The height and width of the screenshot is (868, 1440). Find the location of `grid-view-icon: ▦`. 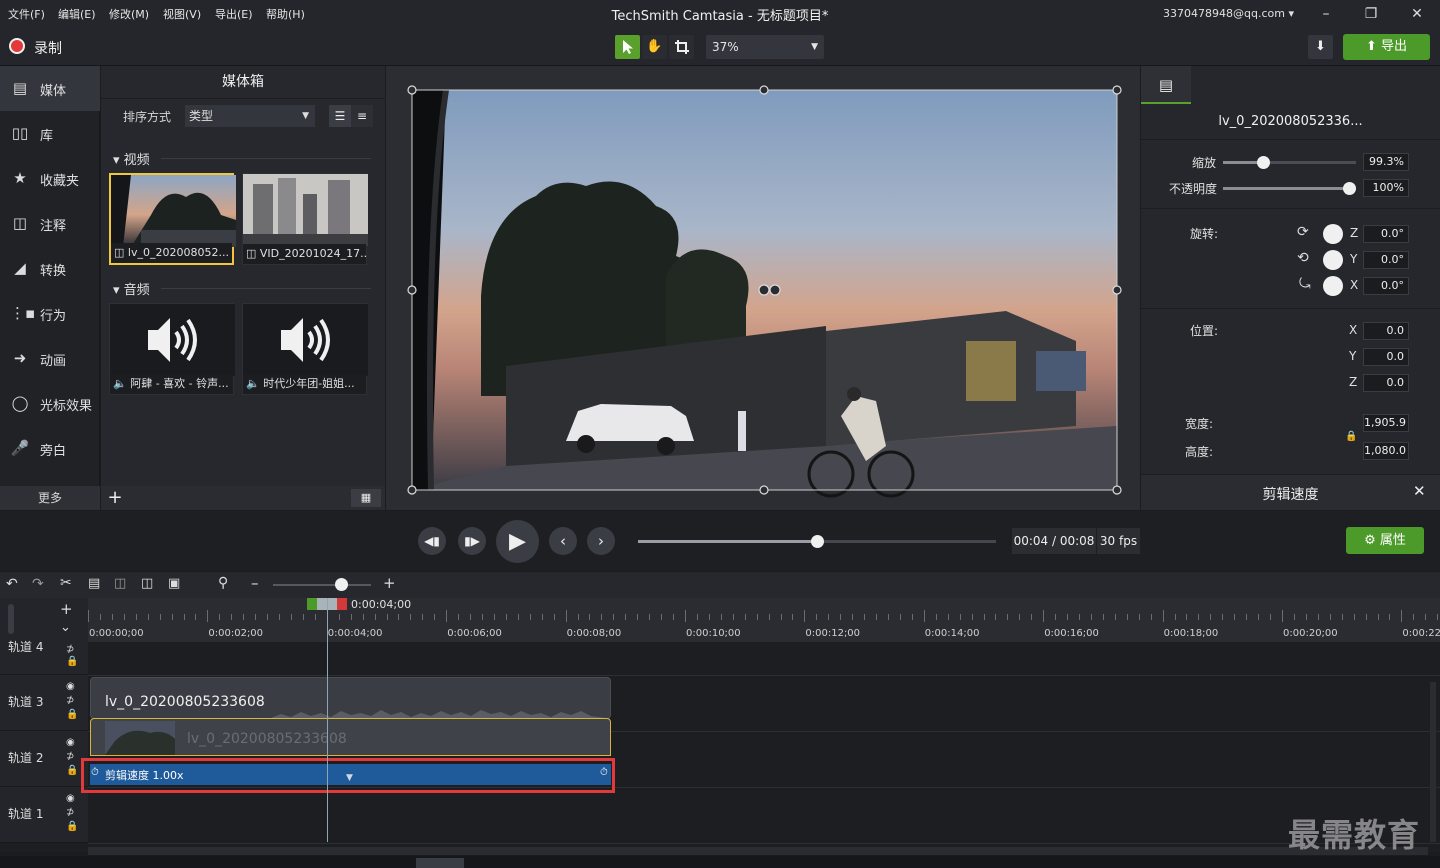

grid-view-icon: ▦ is located at coordinates (366, 498).